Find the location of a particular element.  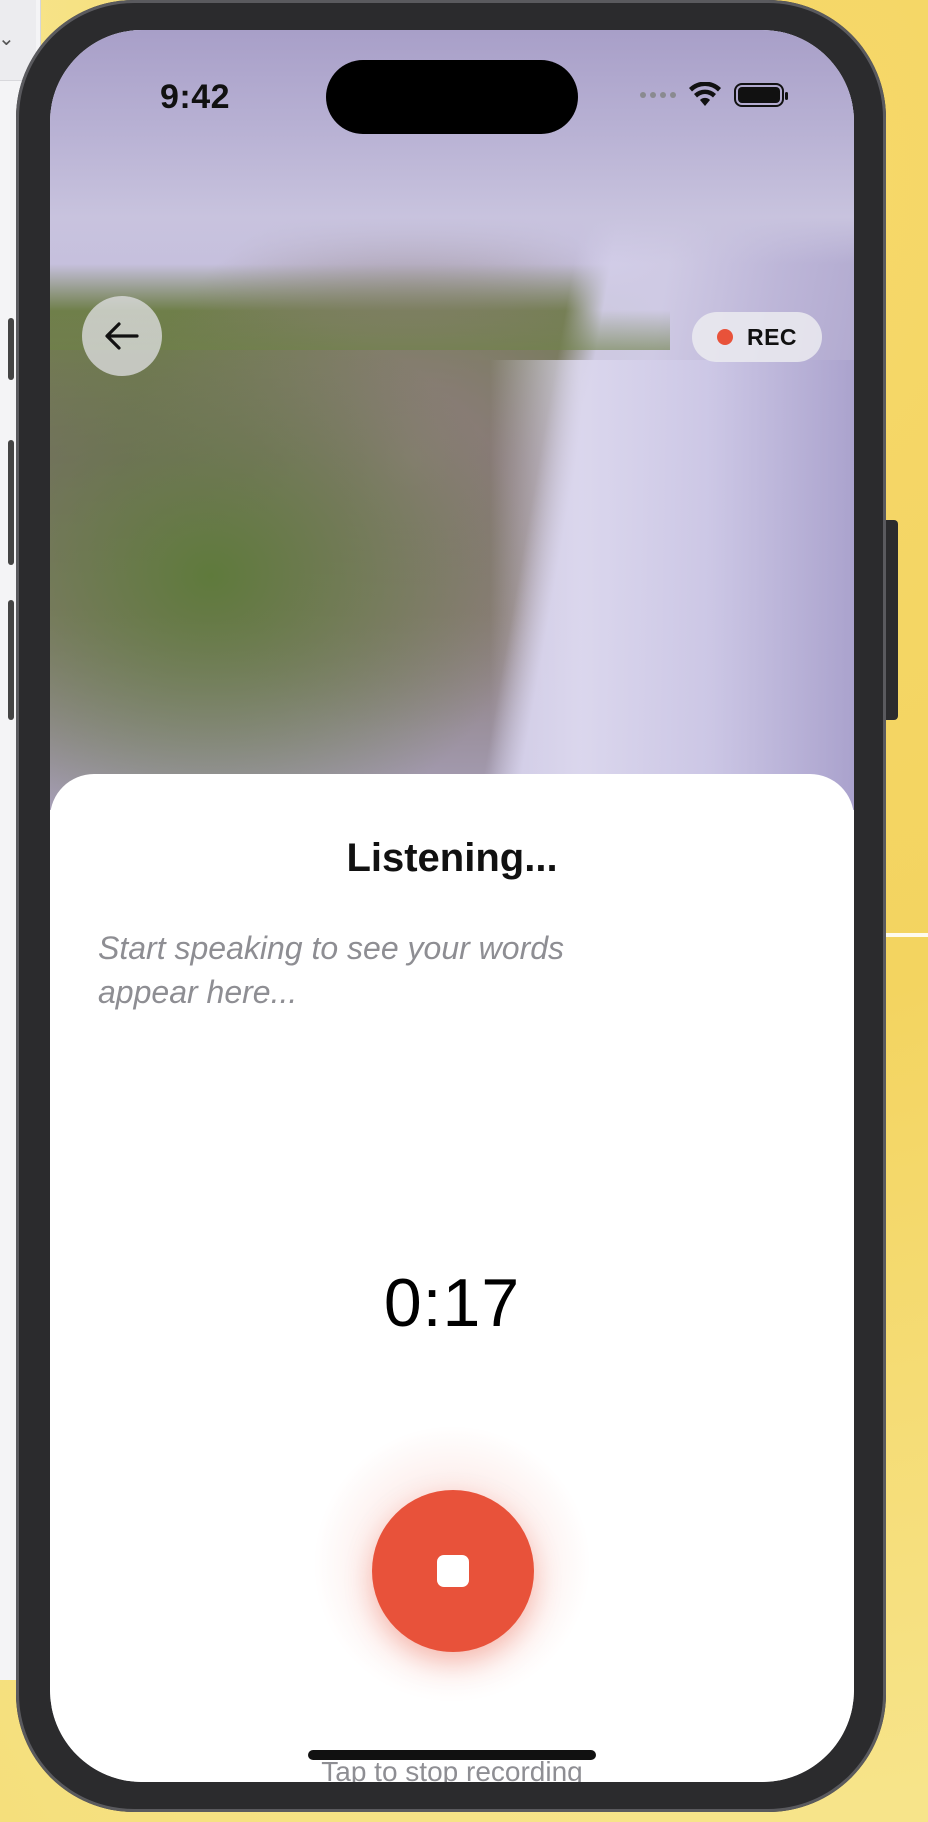

rec-label: REC is located at coordinates (772, 336).